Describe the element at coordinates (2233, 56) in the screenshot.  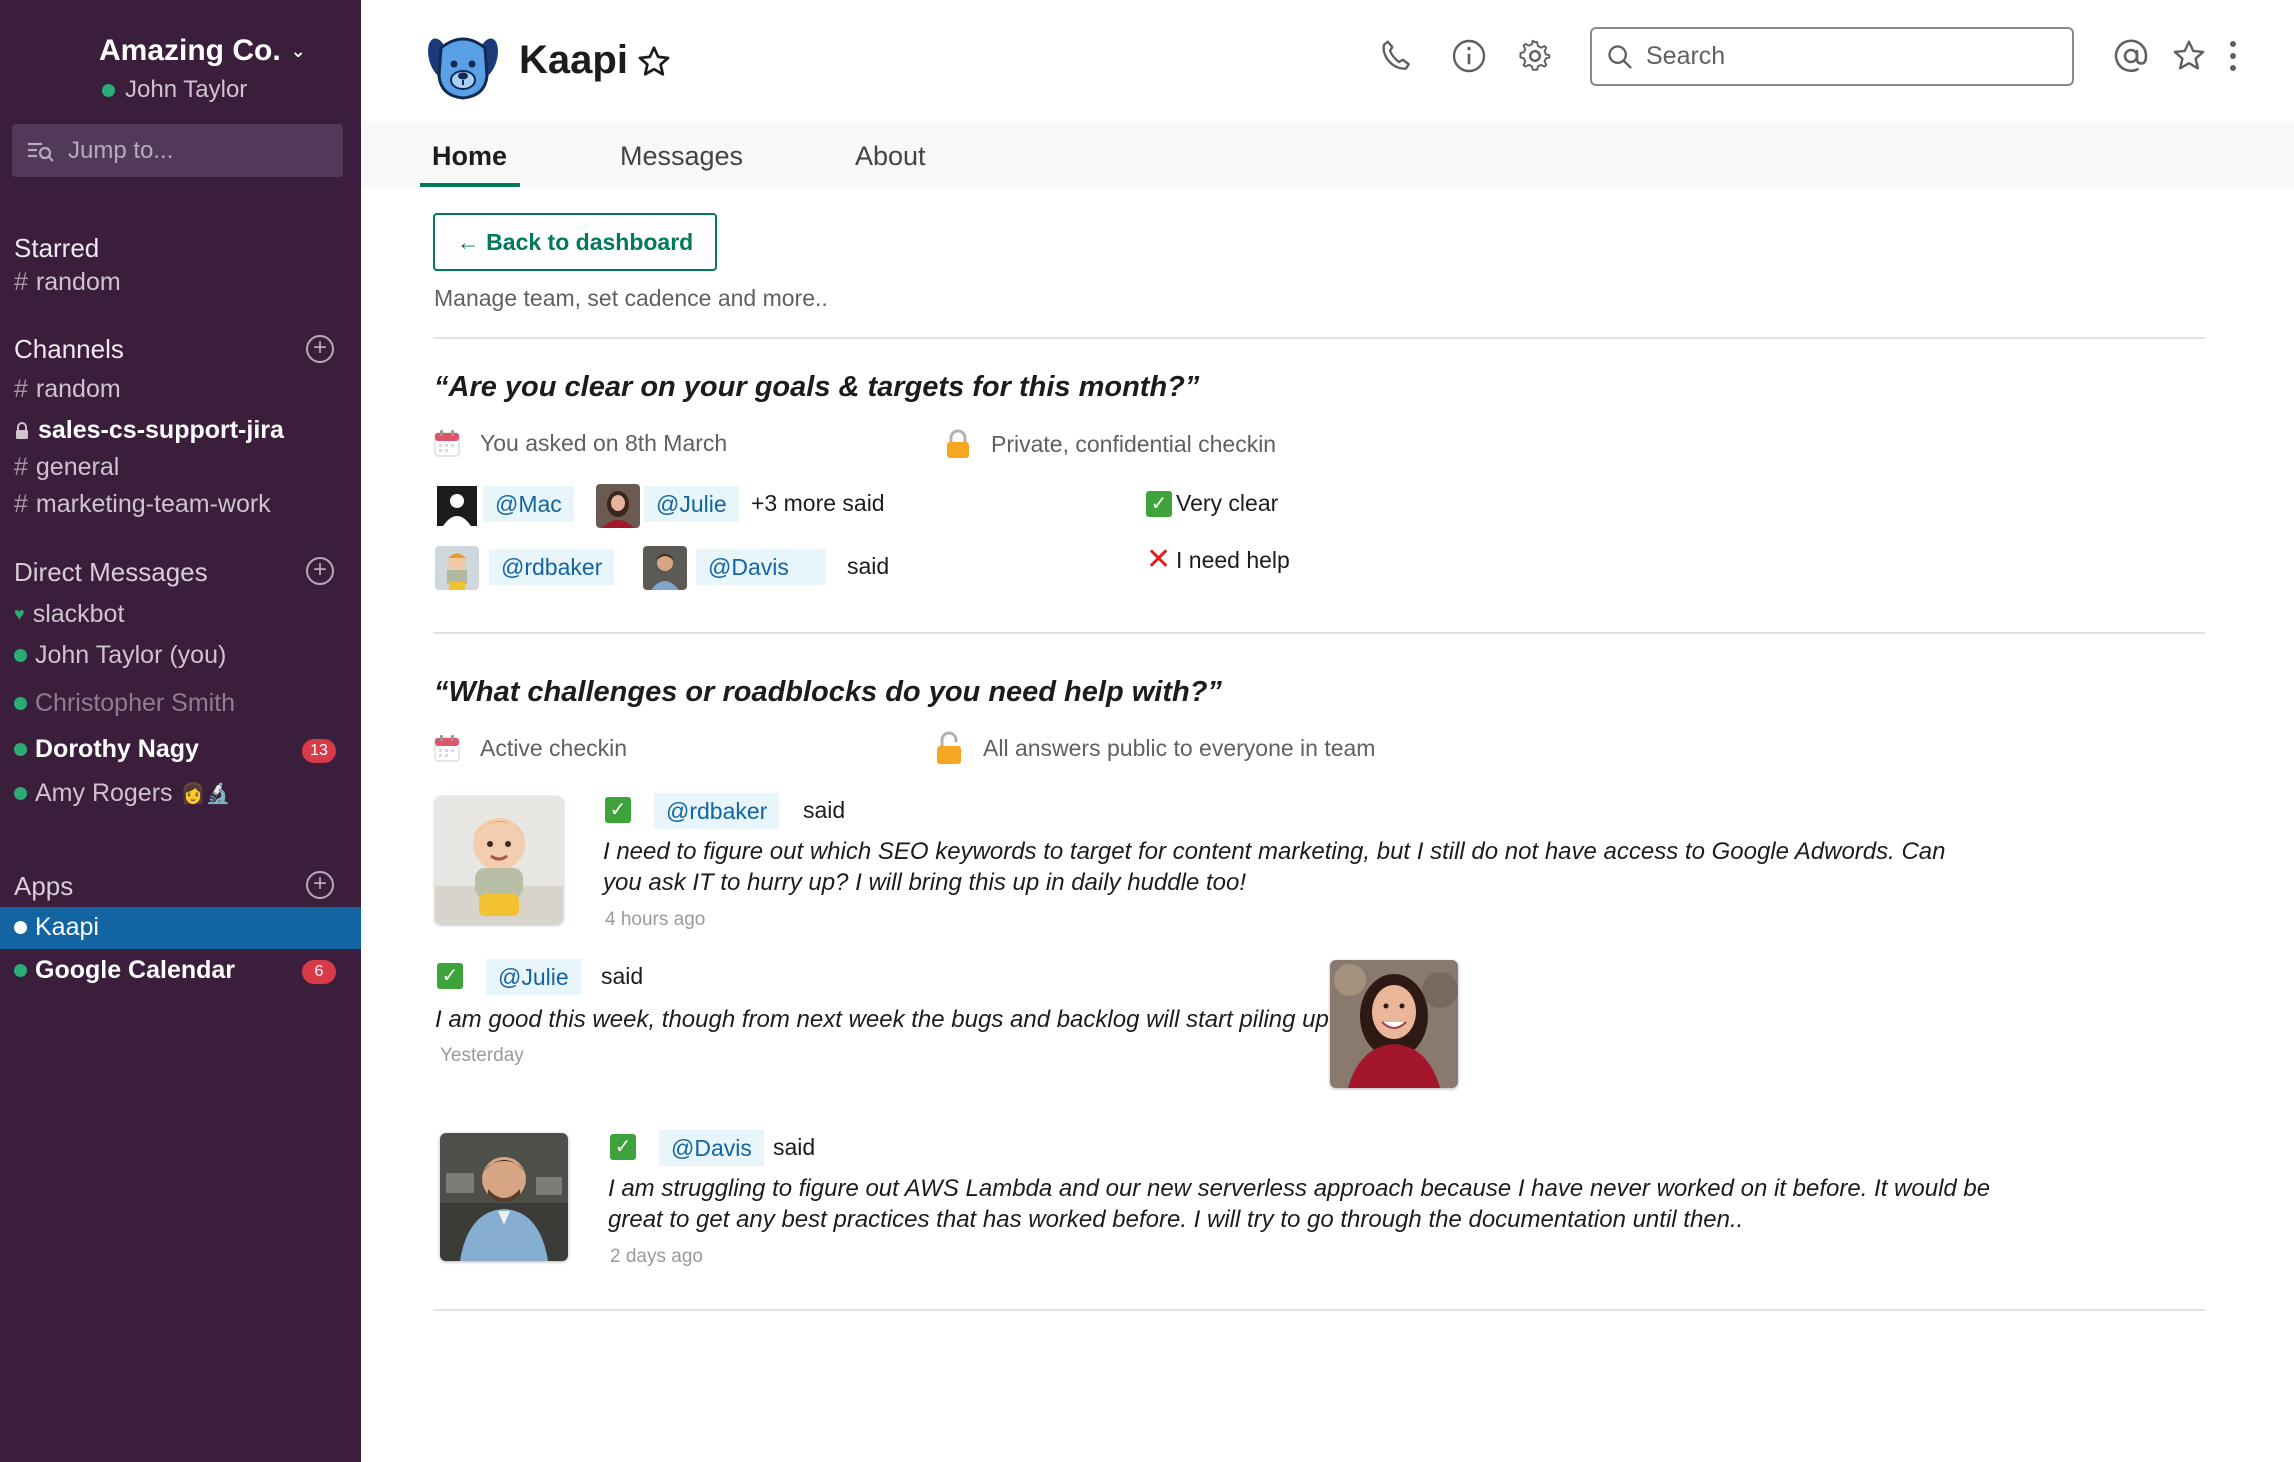
I see `more-options-icon` at that location.